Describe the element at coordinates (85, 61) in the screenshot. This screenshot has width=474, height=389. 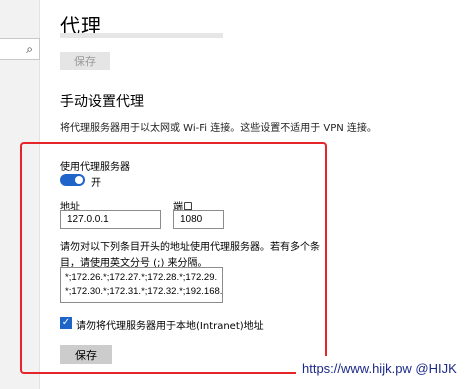
I see `save-button-top: 保存` at that location.